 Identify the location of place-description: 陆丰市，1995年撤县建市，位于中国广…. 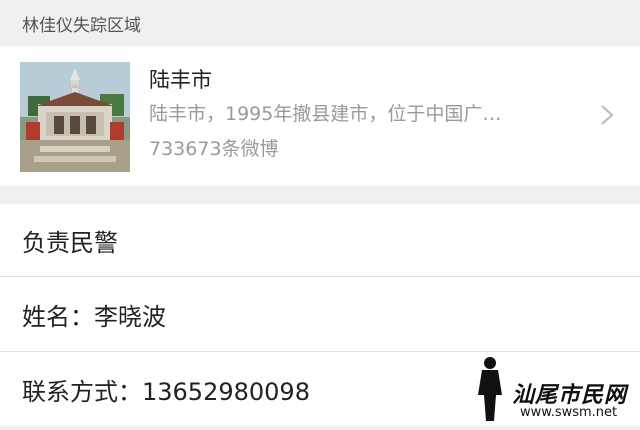
(325, 114).